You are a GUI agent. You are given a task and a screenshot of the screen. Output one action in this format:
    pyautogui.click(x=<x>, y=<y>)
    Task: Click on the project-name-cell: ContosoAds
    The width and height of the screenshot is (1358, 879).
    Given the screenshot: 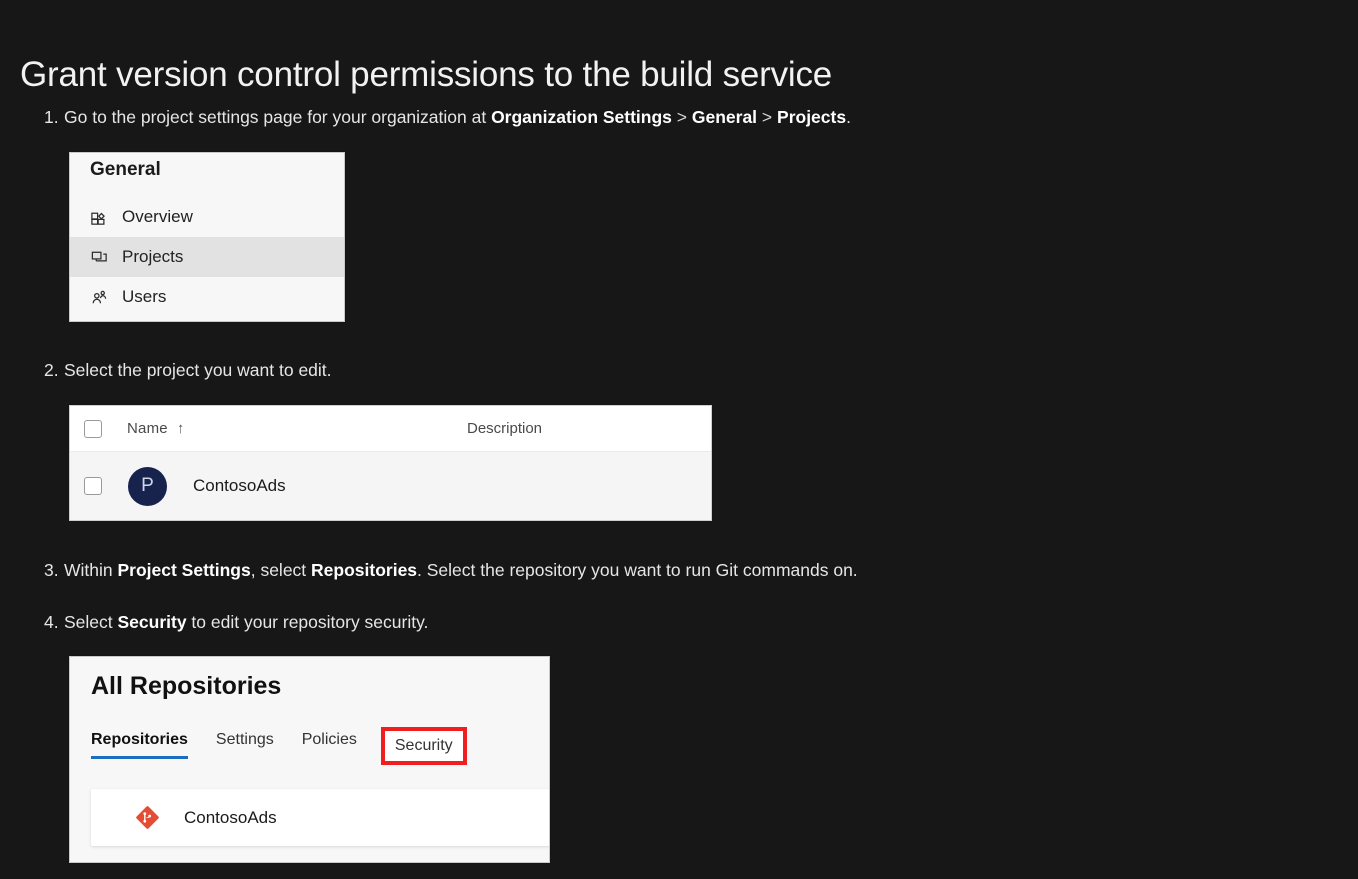 What is the action you would take?
    pyautogui.click(x=239, y=486)
    